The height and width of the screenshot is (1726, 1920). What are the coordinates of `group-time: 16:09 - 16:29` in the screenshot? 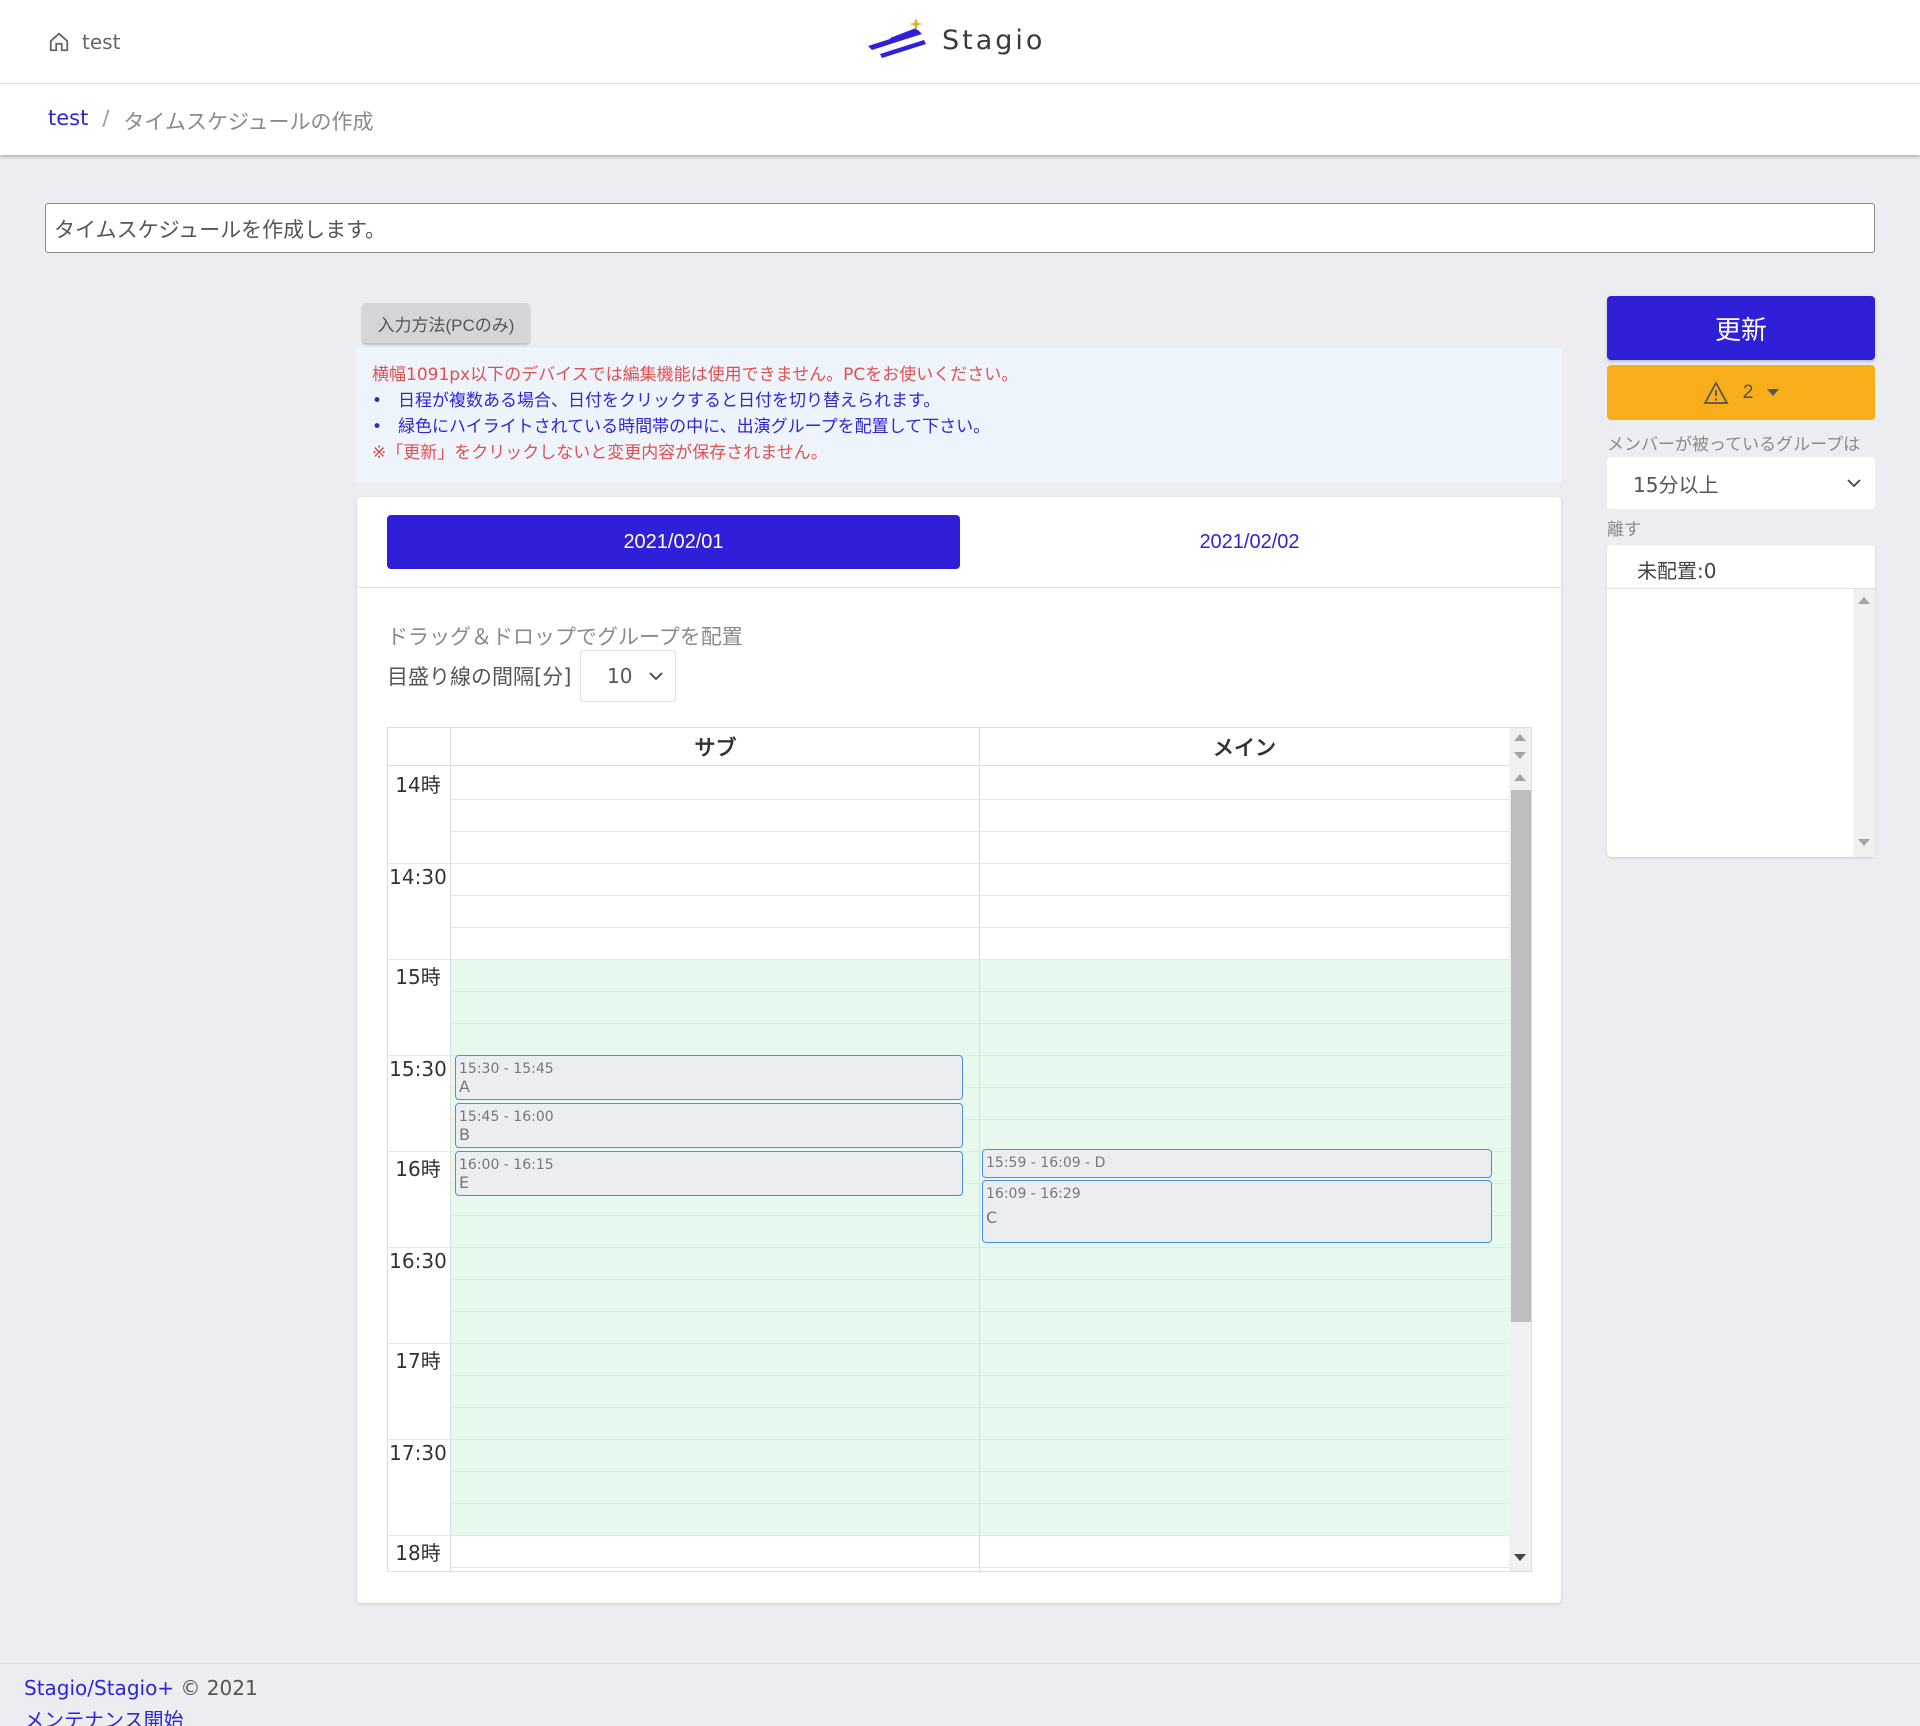 It's located at (1033, 1194).